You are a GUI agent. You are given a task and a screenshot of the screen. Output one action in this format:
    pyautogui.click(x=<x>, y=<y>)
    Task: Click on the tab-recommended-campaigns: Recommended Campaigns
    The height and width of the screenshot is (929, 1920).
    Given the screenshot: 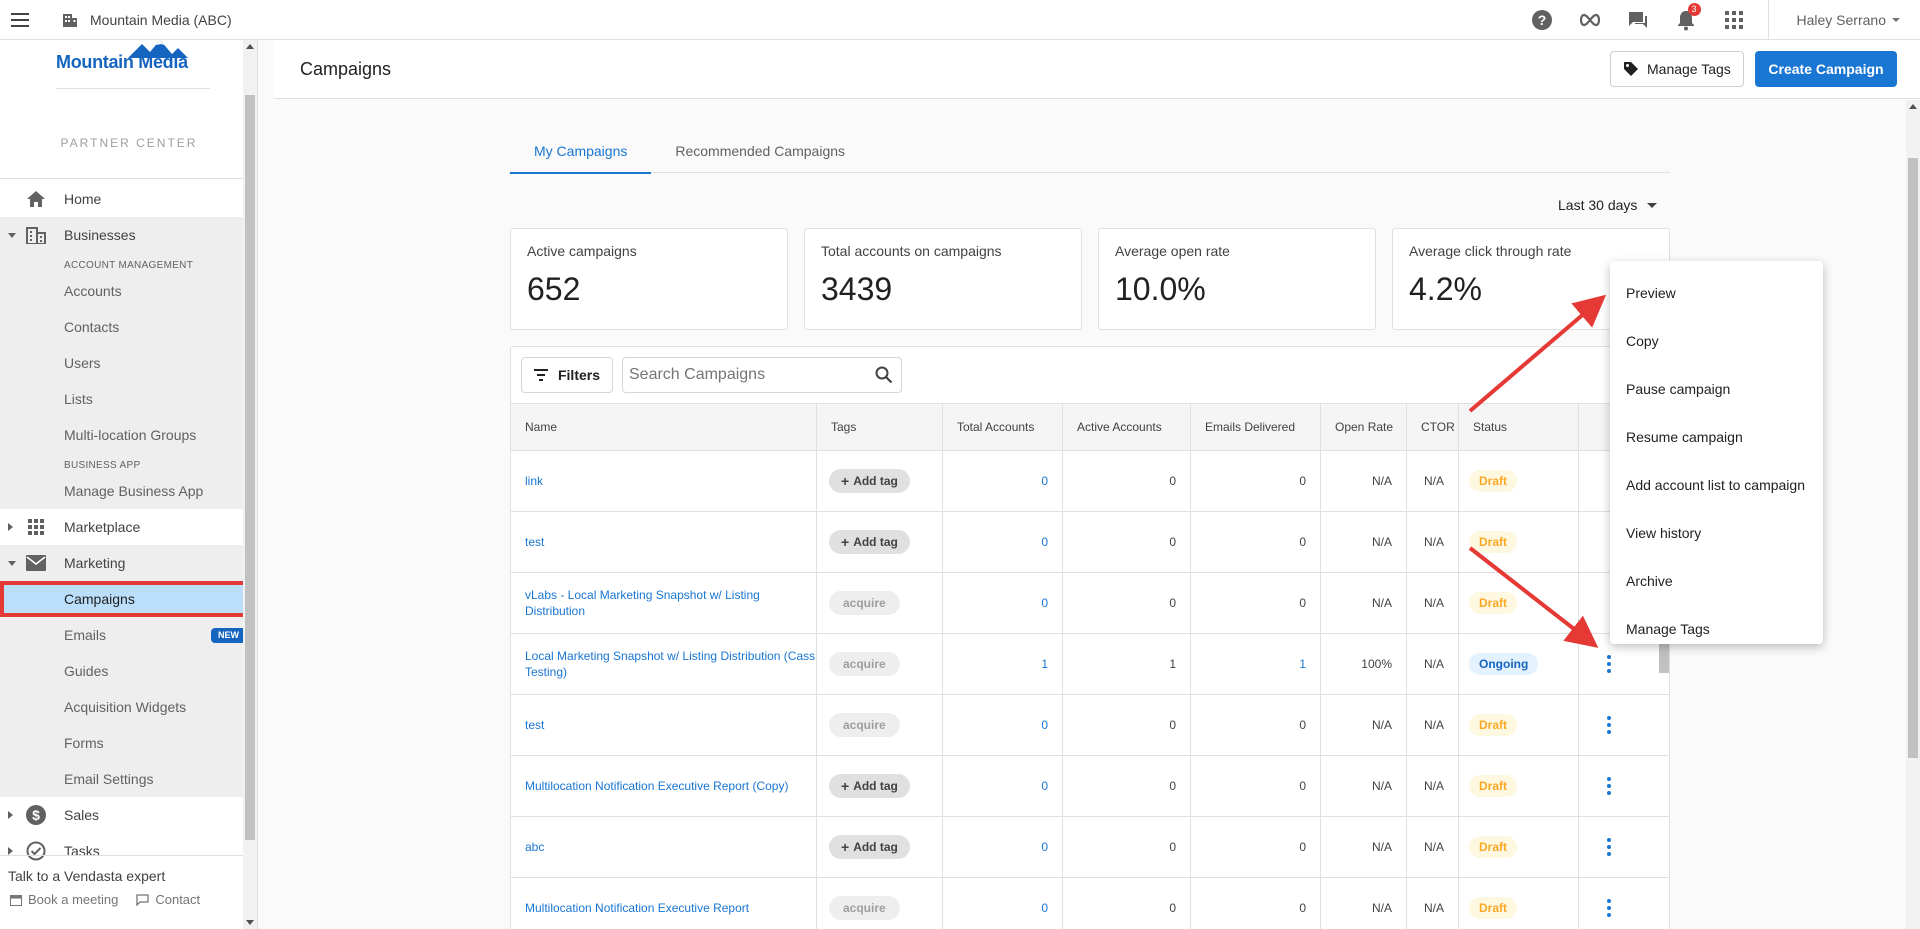 What is the action you would take?
    pyautogui.click(x=760, y=154)
    